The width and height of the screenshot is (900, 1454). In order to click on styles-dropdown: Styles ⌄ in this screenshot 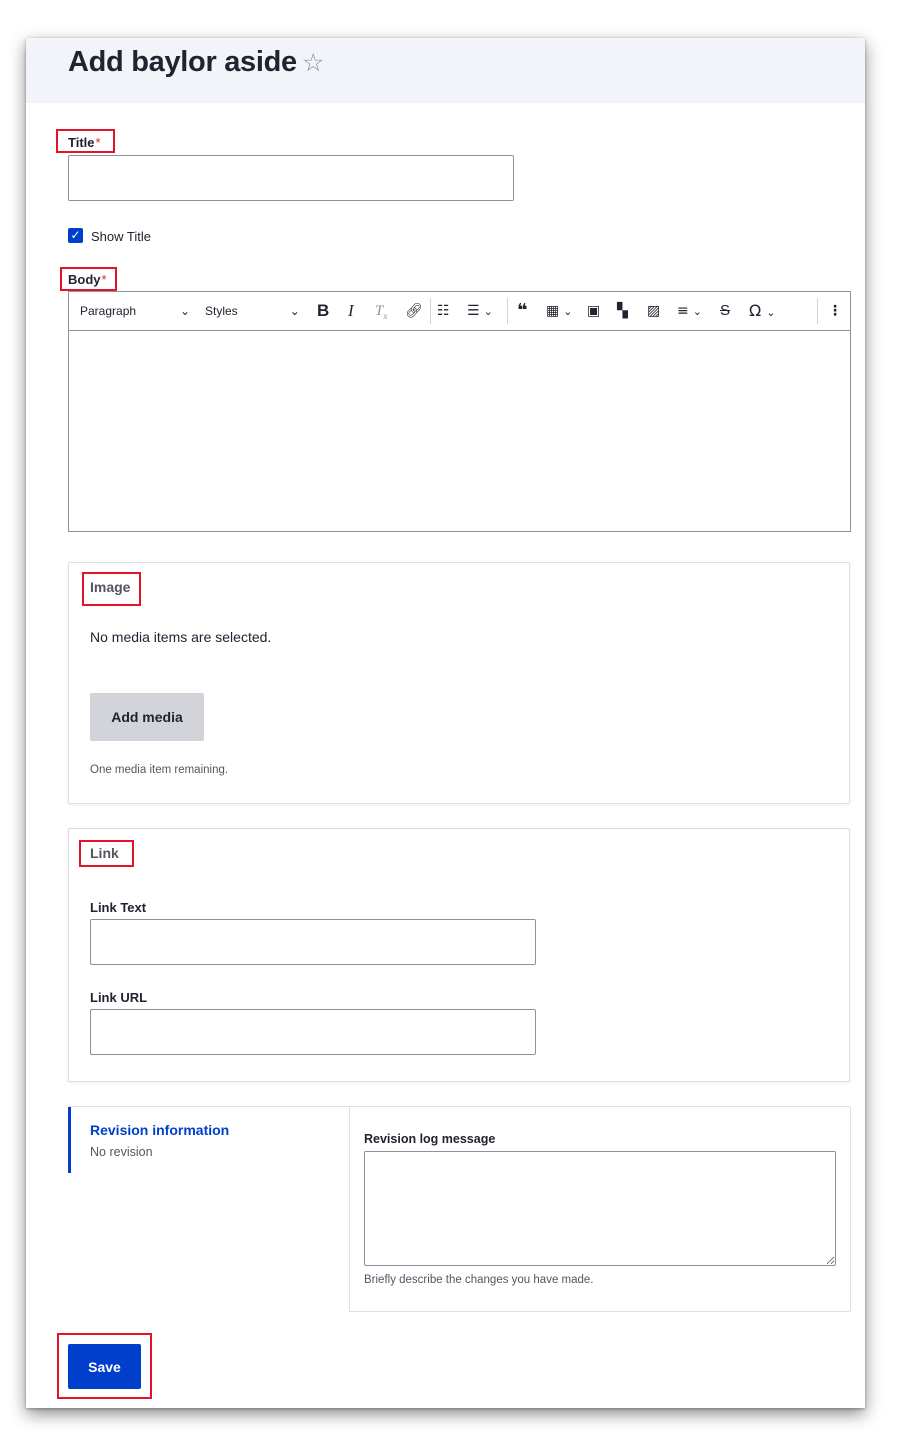, I will do `click(252, 311)`.